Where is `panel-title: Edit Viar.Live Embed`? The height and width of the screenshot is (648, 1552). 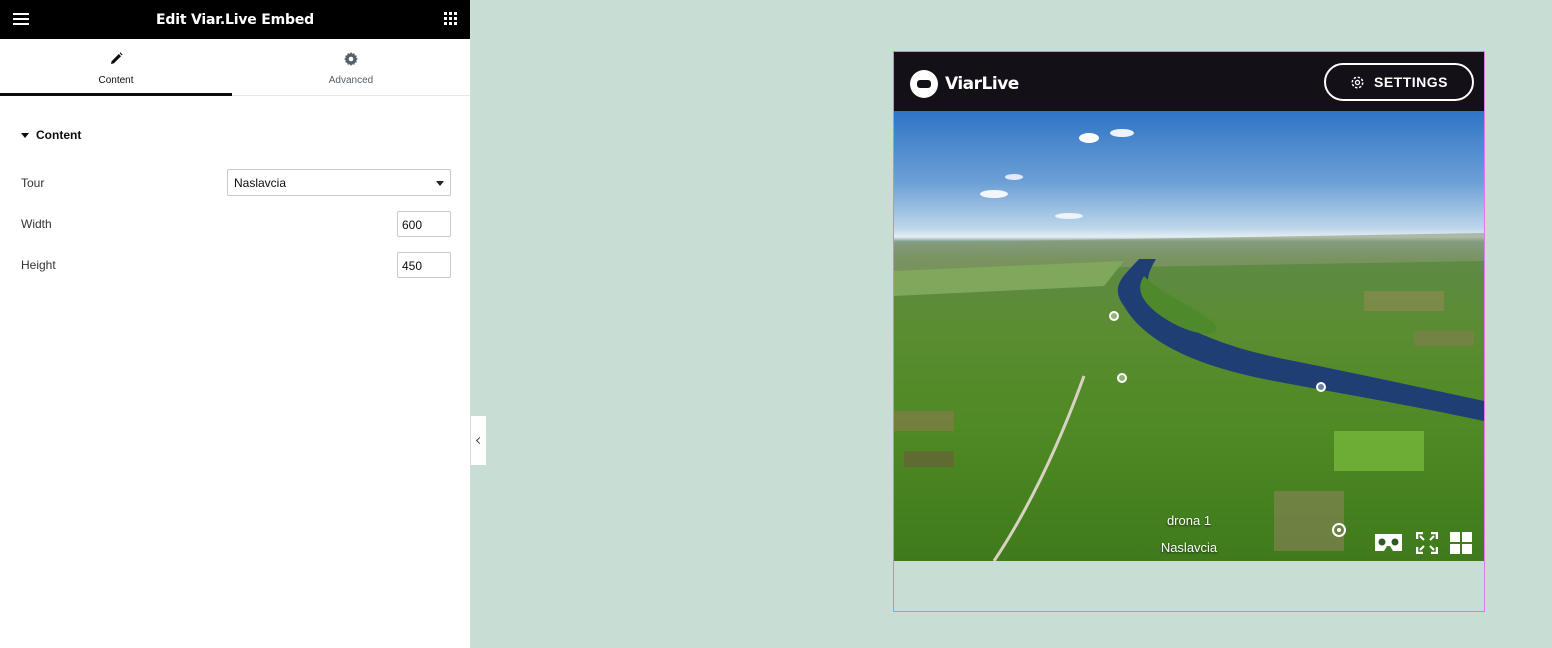 panel-title: Edit Viar.Live Embed is located at coordinates (235, 19).